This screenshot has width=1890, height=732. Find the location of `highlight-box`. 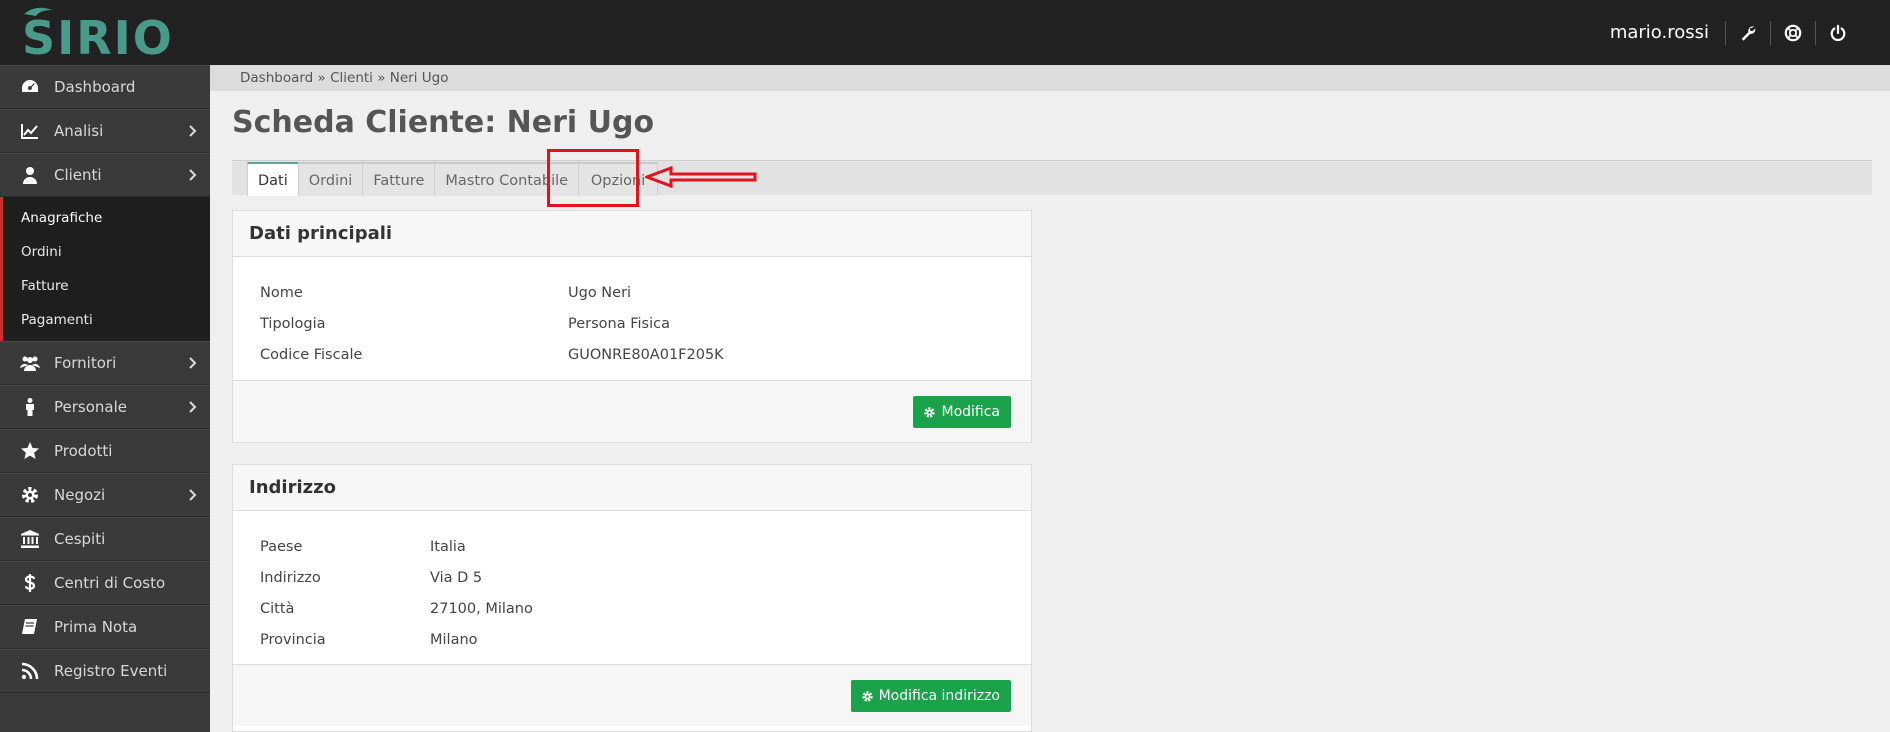

highlight-box is located at coordinates (593, 178).